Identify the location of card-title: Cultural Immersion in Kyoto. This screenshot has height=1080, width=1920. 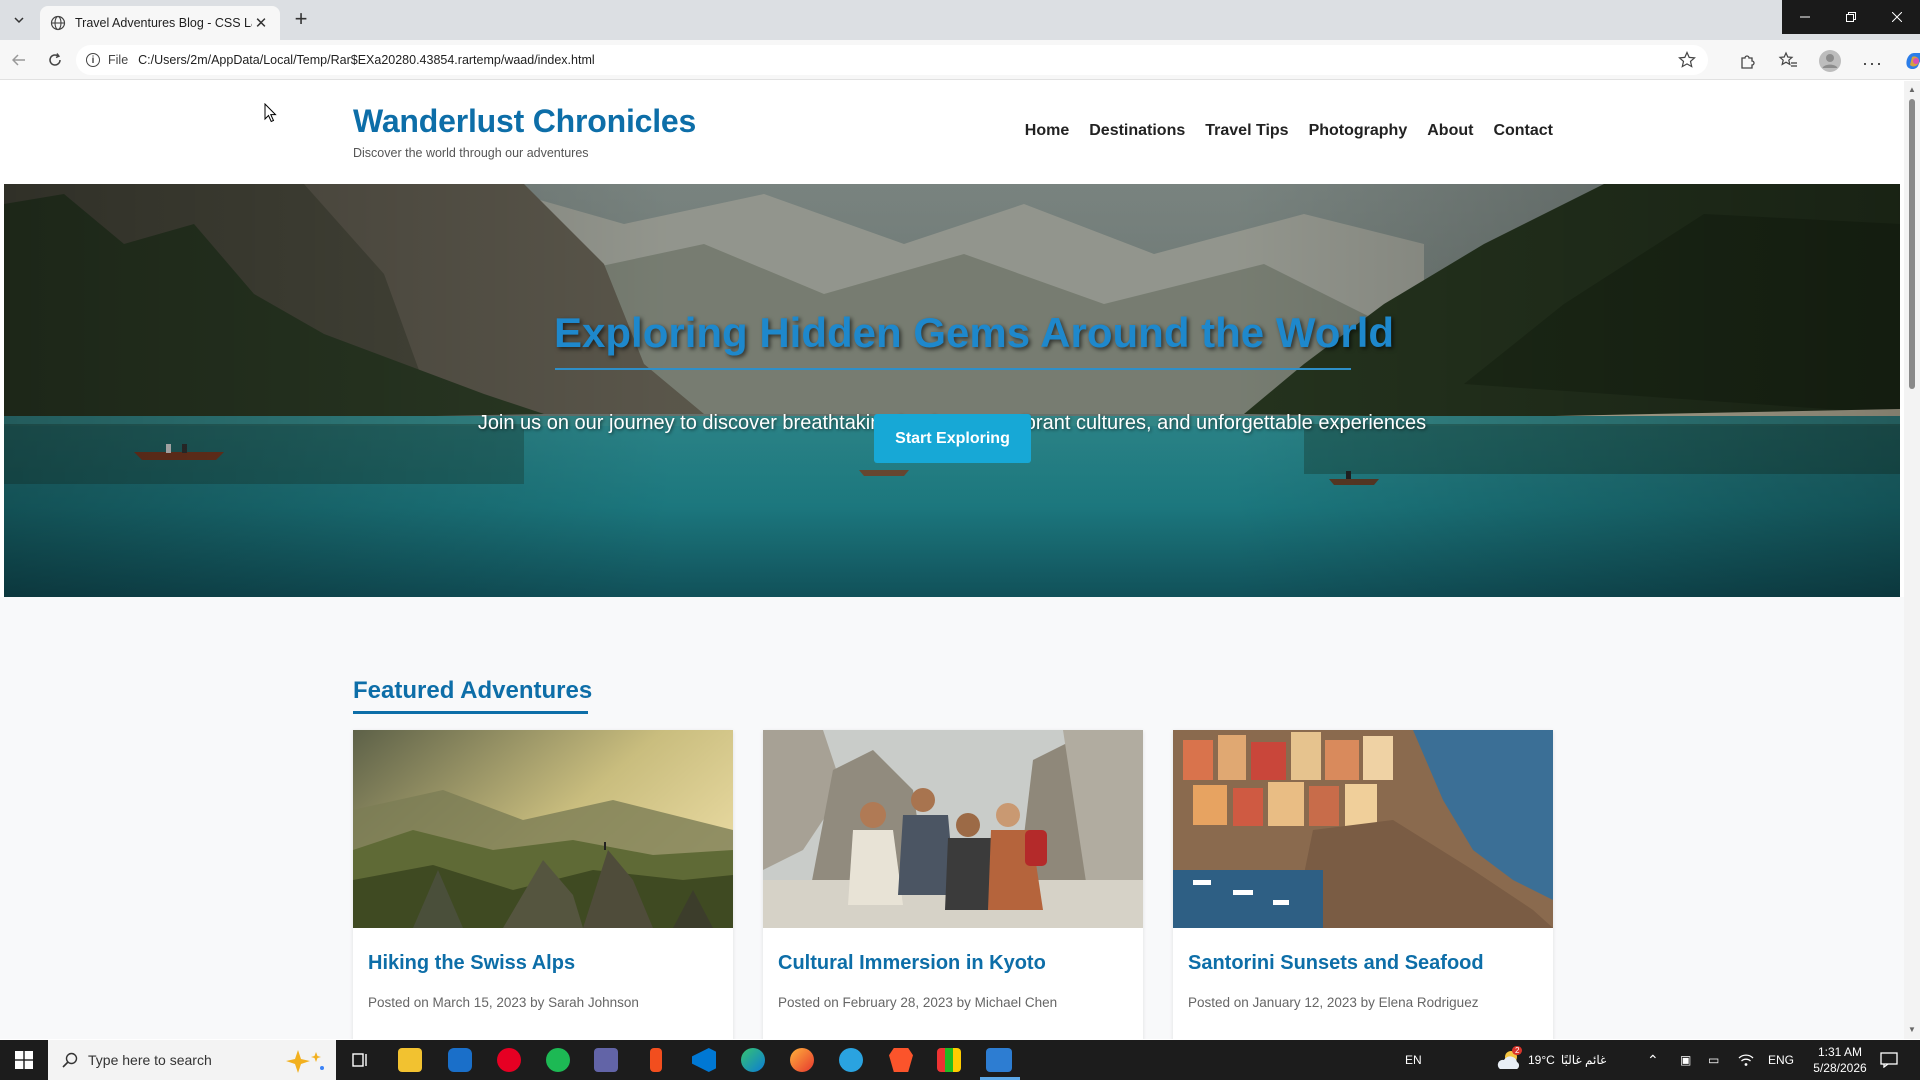
(912, 963).